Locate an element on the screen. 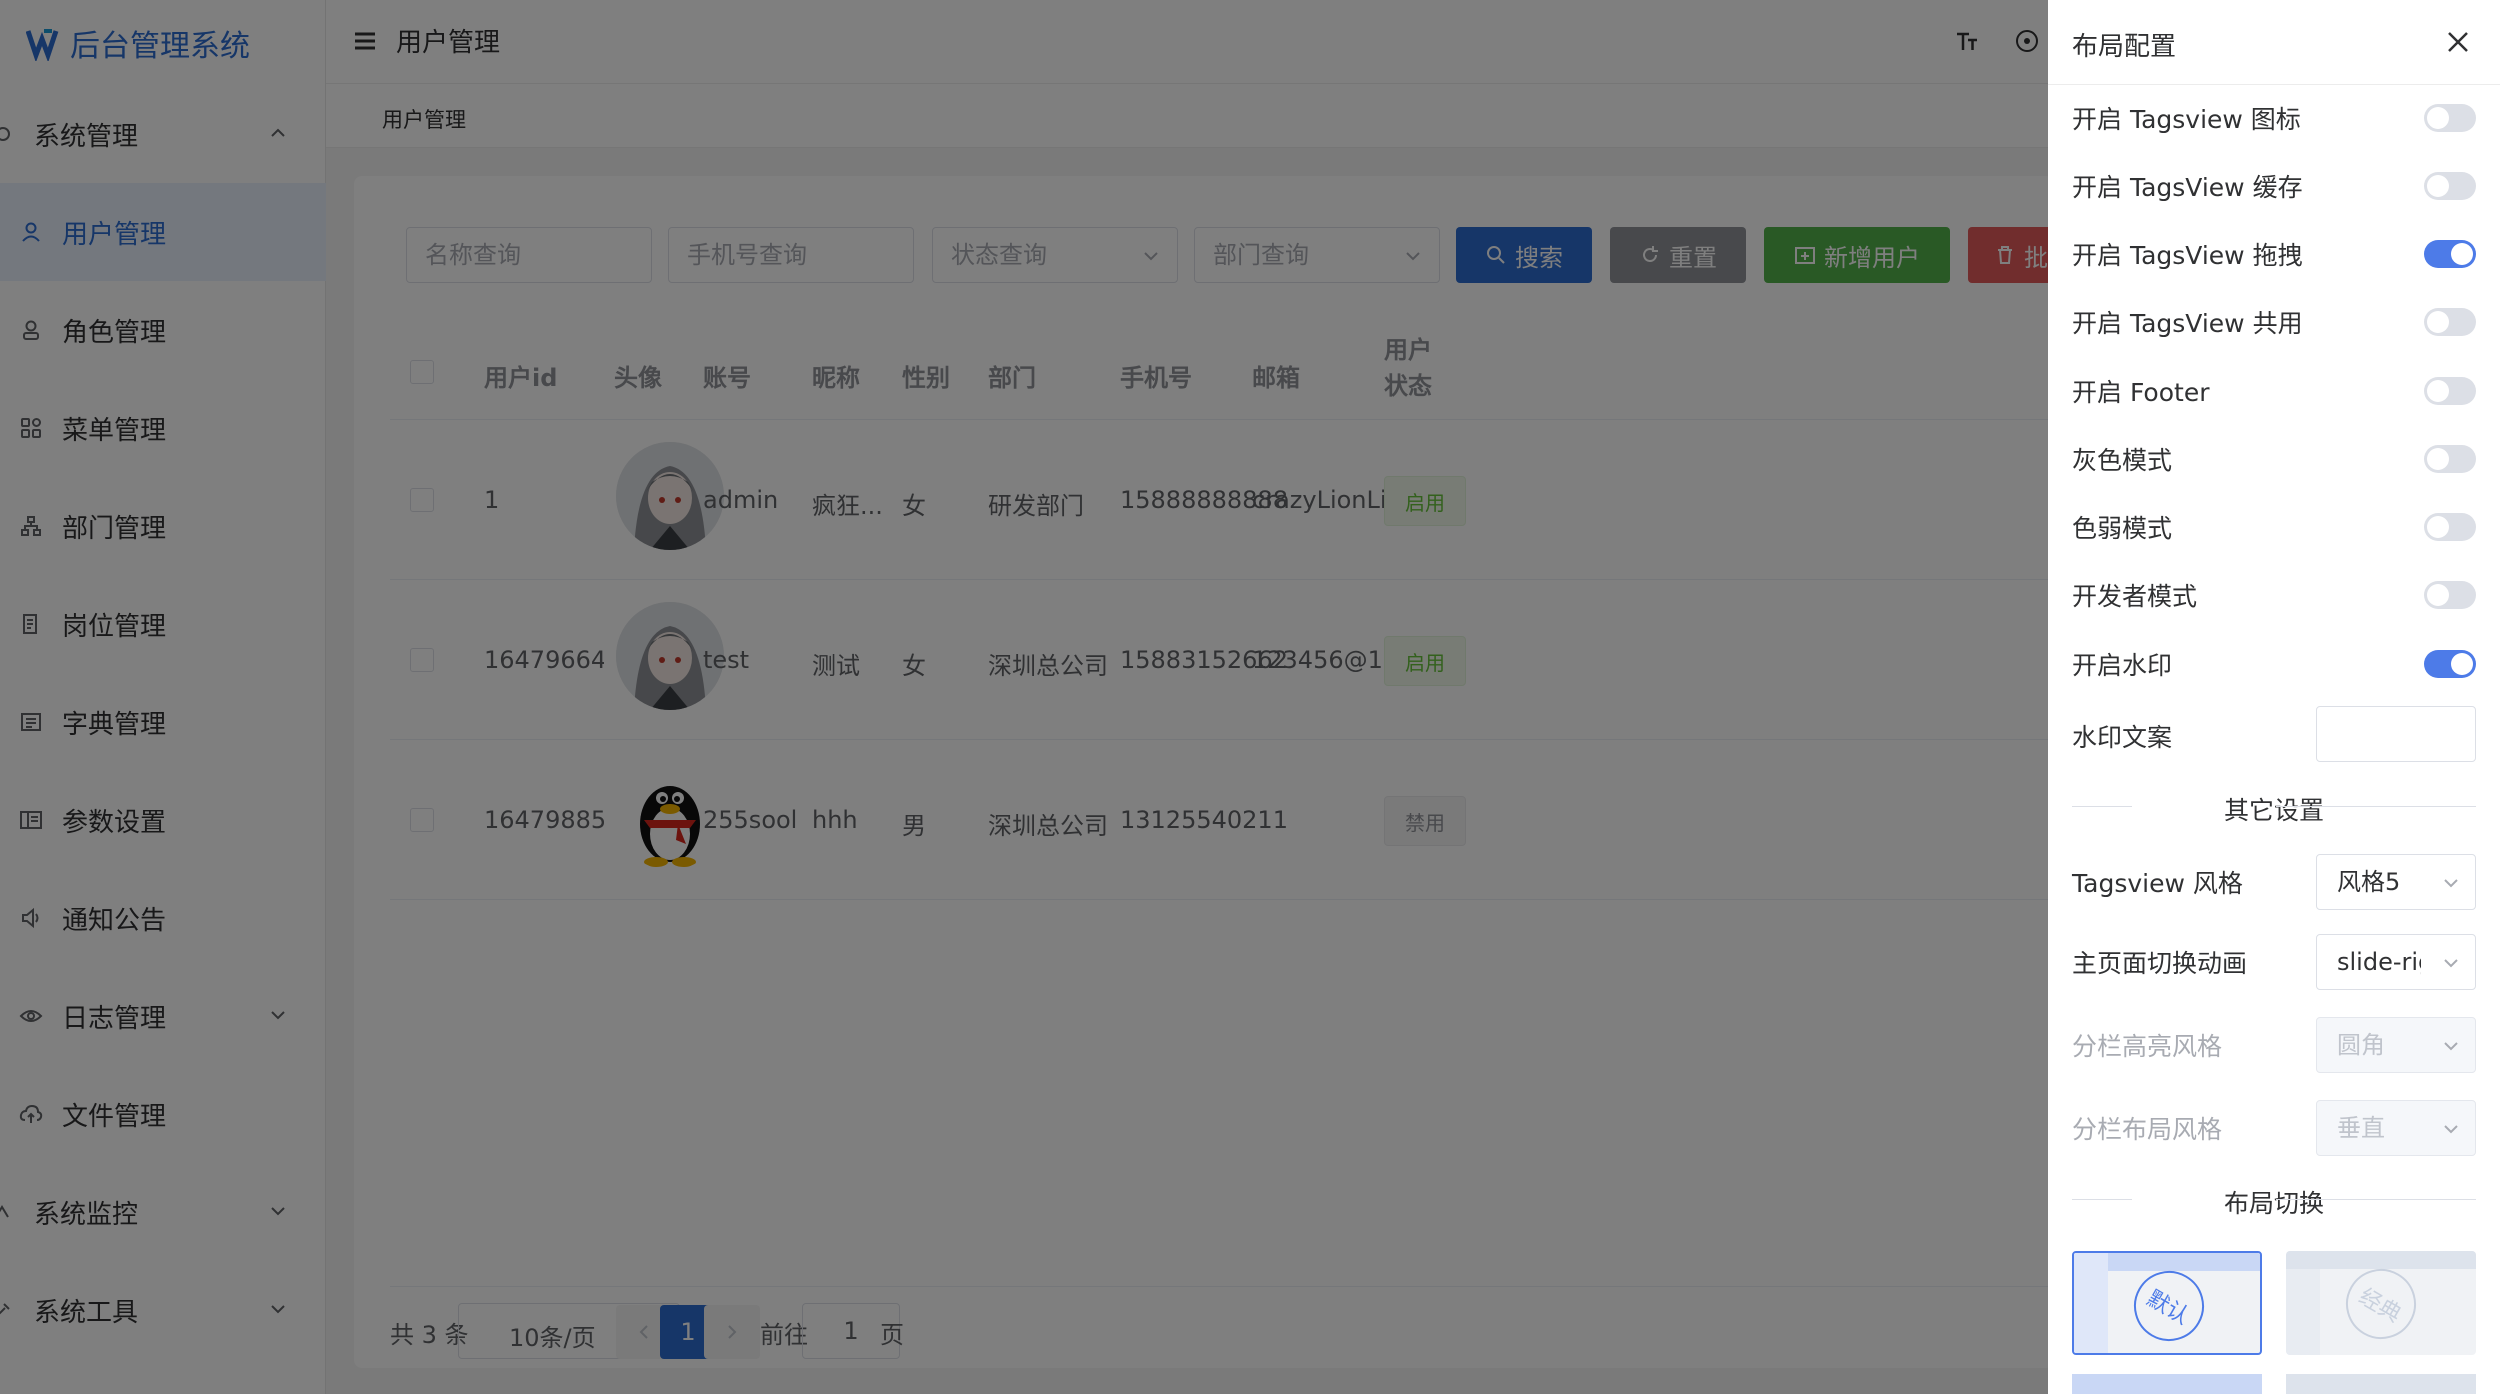  divider-title: 布局切换 is located at coordinates (2273, 1203).